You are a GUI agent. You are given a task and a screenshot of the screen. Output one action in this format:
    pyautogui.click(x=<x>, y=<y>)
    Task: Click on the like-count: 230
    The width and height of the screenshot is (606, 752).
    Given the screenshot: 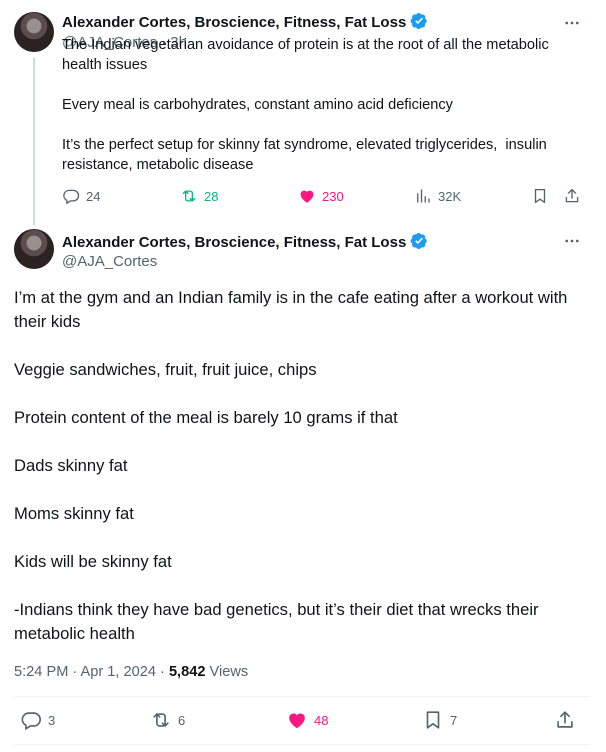 What is the action you would take?
    pyautogui.click(x=333, y=196)
    